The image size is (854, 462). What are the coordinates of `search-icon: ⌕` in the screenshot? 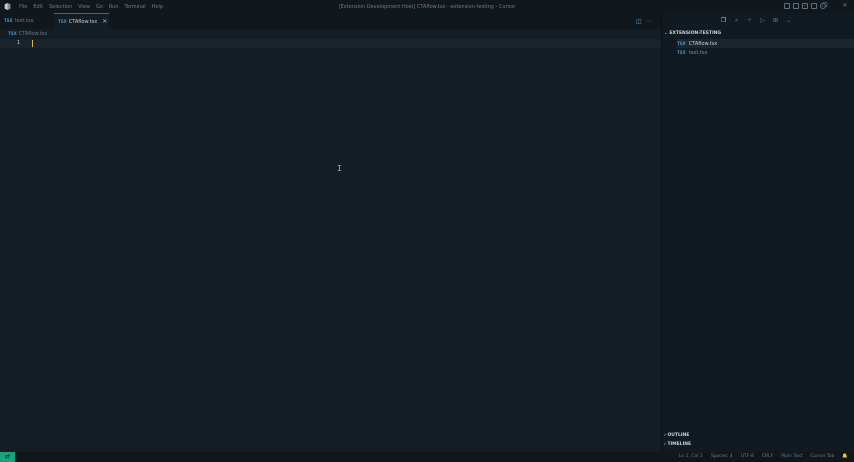 It's located at (736, 20).